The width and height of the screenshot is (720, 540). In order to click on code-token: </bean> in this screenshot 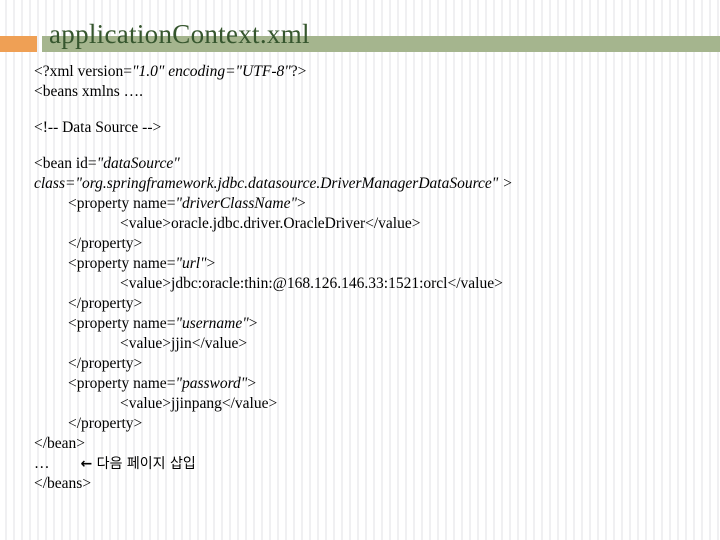, I will do `click(60, 443)`.